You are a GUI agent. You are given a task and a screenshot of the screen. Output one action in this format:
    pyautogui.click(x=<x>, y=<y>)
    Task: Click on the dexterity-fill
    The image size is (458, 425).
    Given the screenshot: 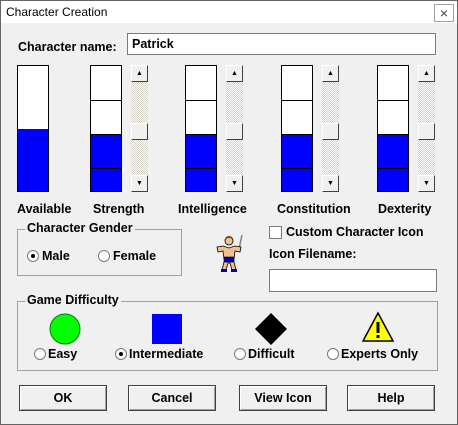 What is the action you would take?
    pyautogui.click(x=393, y=163)
    